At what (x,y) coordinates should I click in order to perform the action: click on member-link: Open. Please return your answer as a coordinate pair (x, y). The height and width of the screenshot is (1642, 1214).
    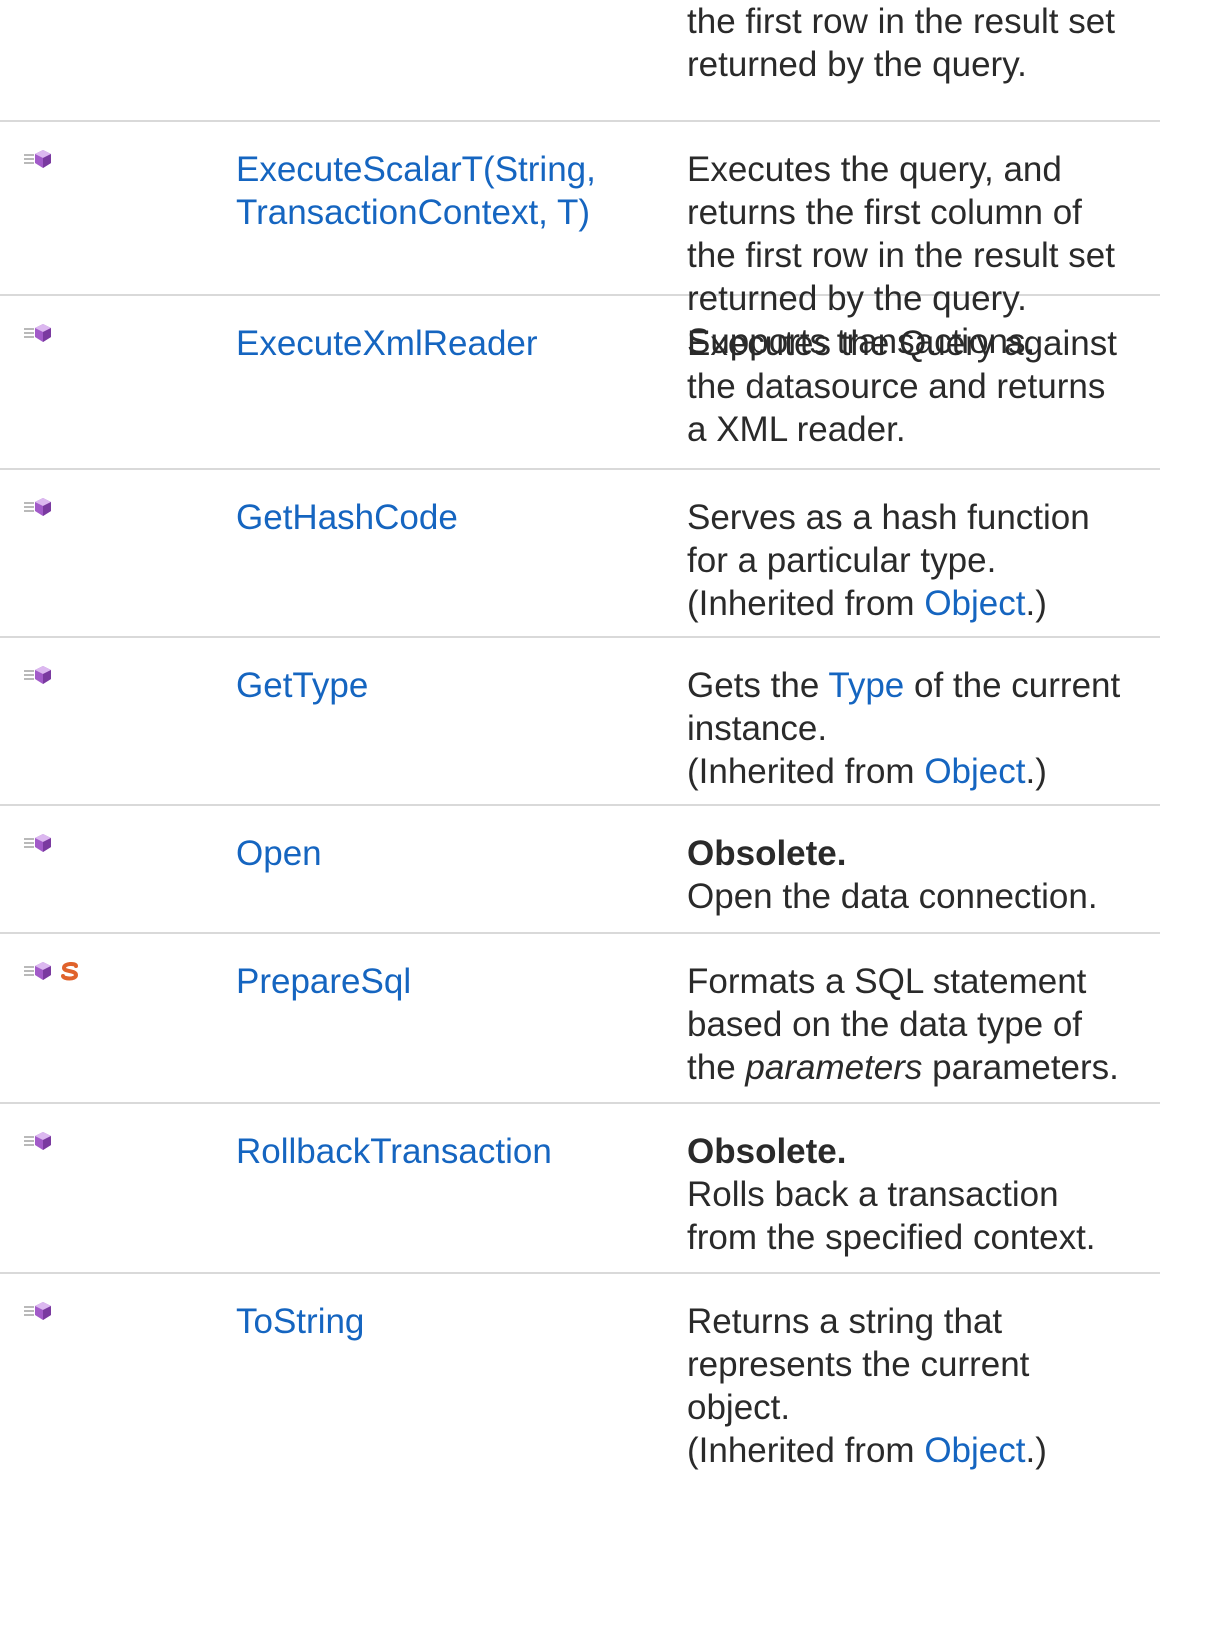
    Looking at the image, I should click on (446, 853).